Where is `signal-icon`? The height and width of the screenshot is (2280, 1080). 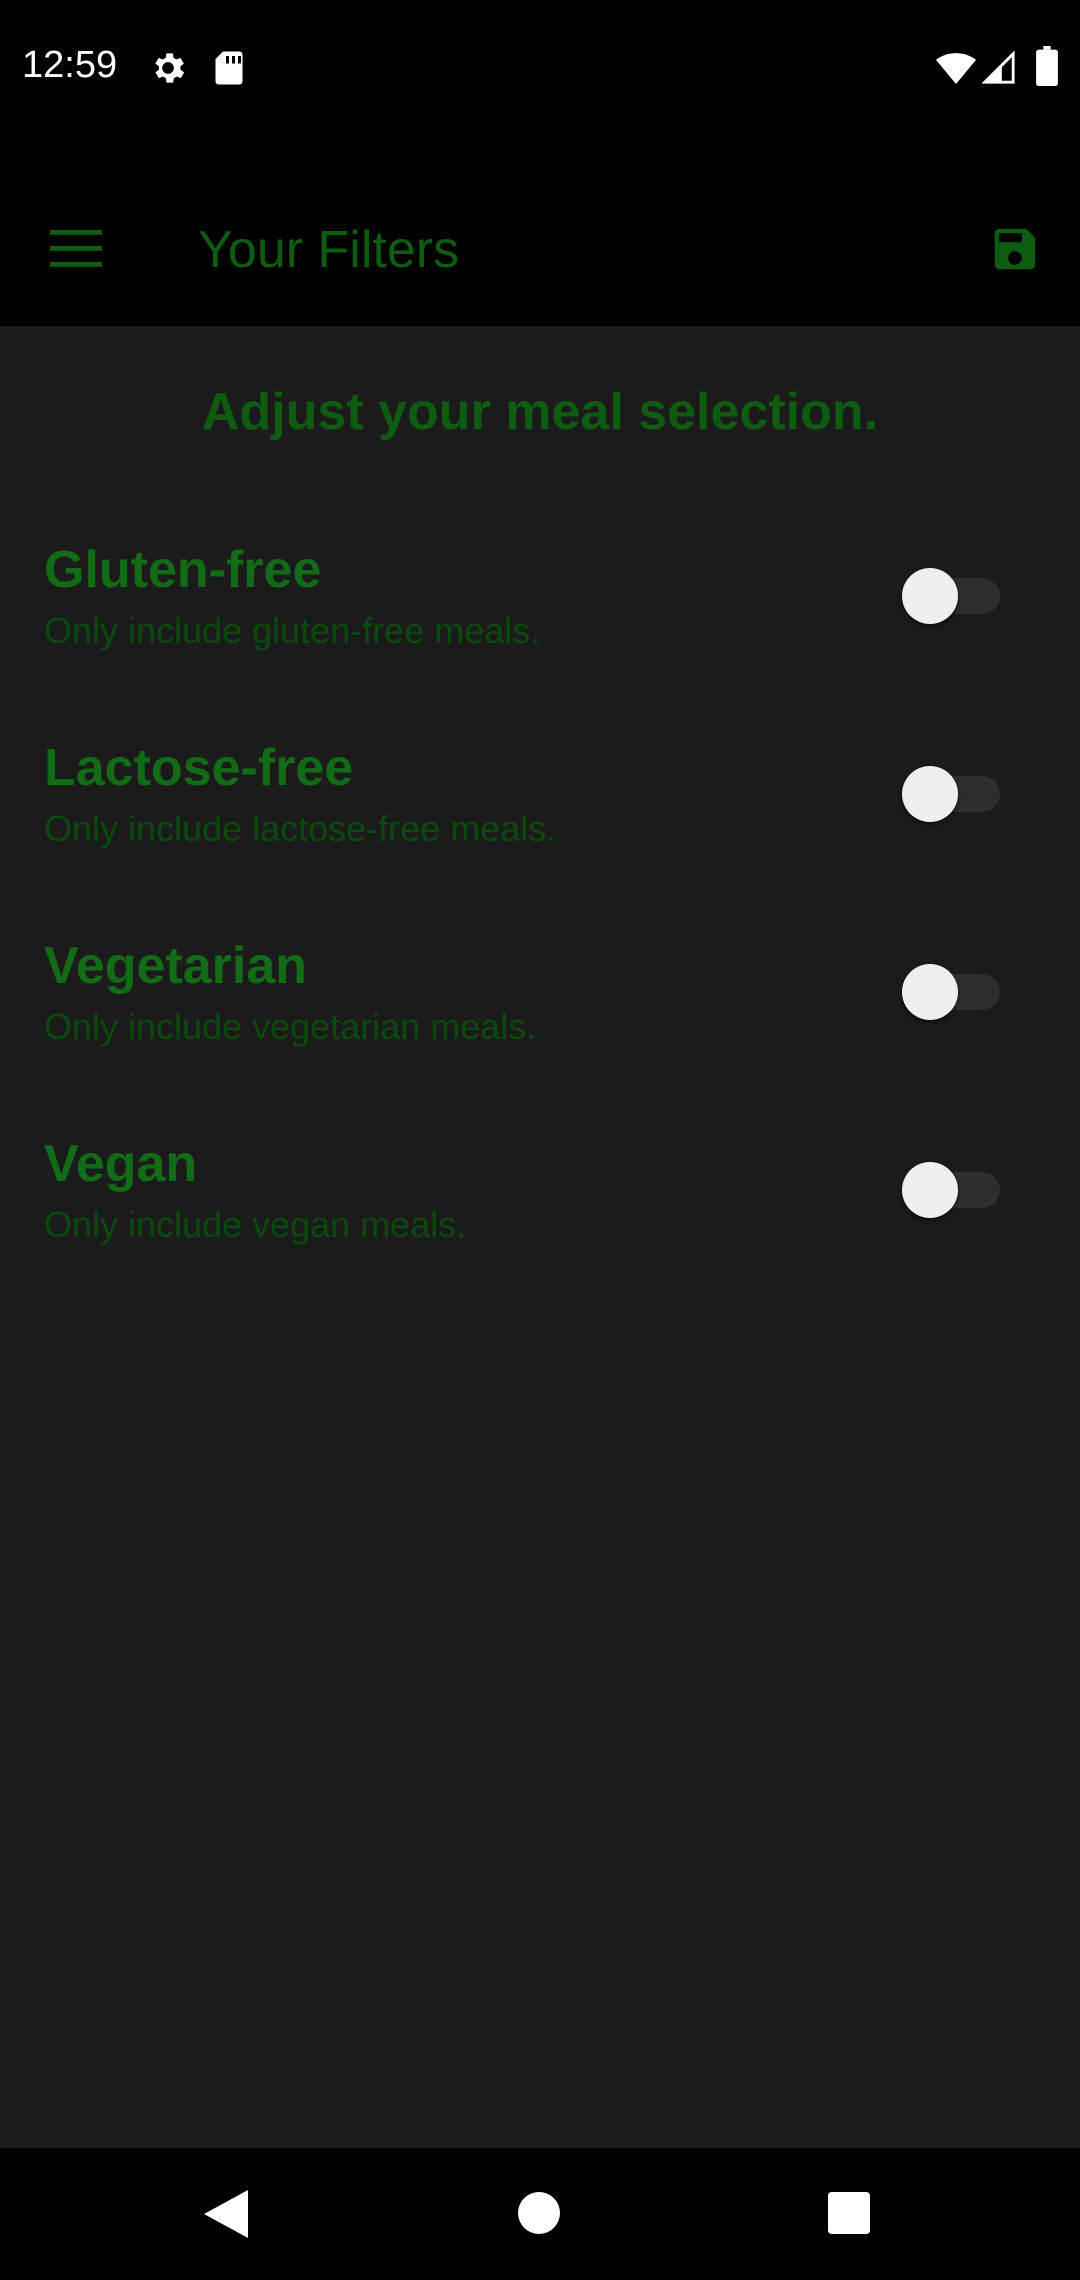
signal-icon is located at coordinates (998, 67).